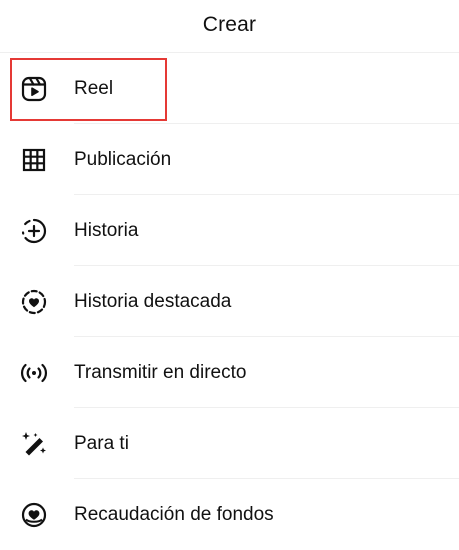 The image size is (459, 550). Describe the element at coordinates (34, 444) in the screenshot. I see `magic-wand-icon` at that location.